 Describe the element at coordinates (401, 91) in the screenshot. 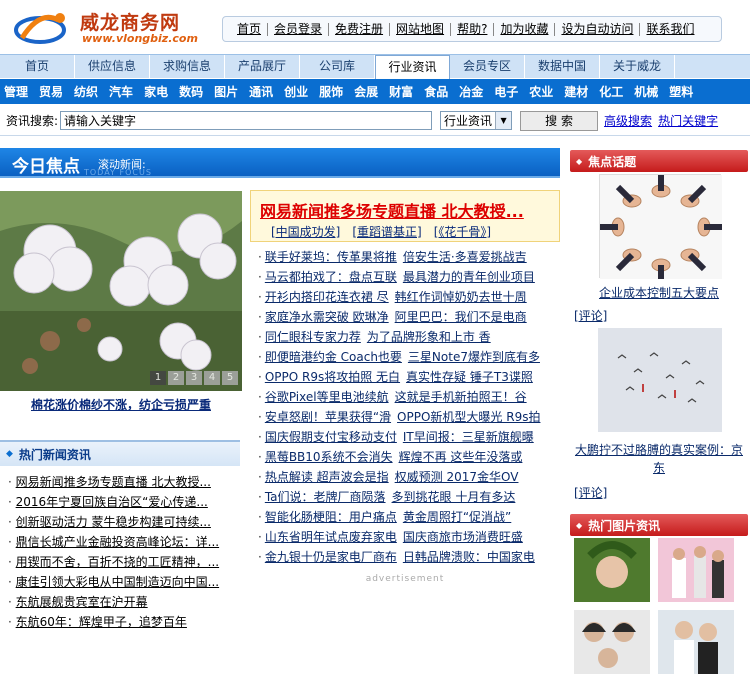

I see `category-link: 财富` at that location.